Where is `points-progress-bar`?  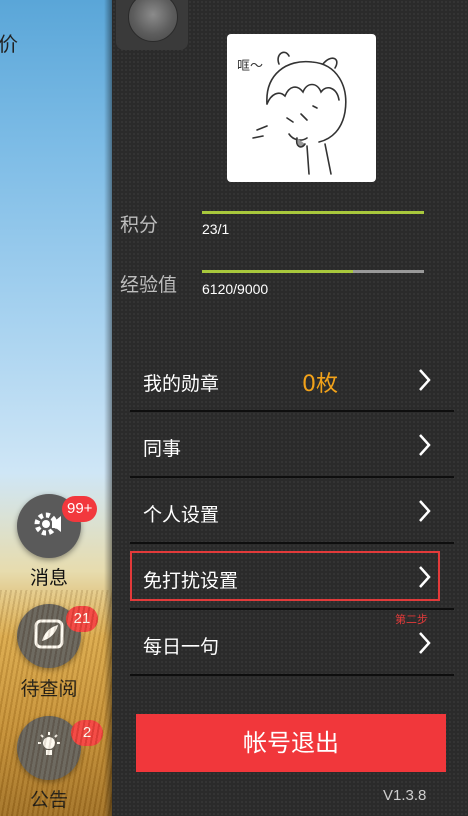
points-progress-bar is located at coordinates (313, 212).